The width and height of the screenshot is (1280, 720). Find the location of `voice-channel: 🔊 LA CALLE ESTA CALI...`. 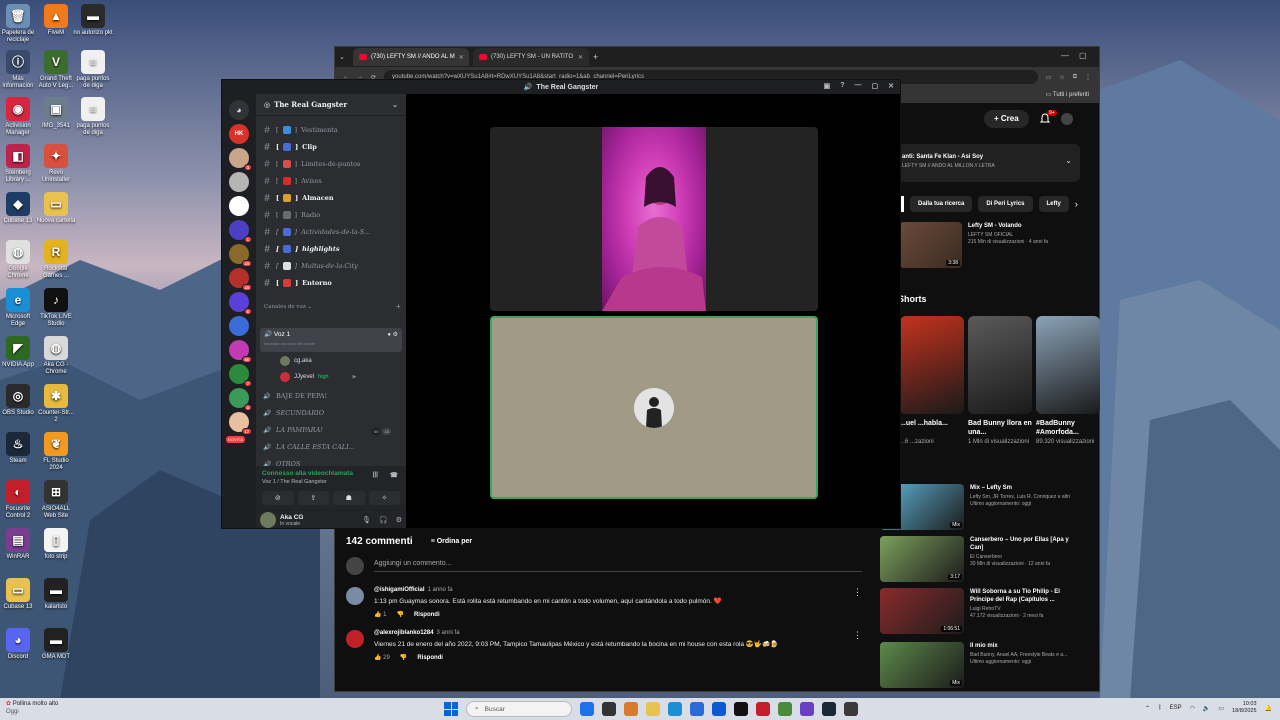

voice-channel: 🔊 LA CALLE ESTA CALI... is located at coordinates (331, 447).